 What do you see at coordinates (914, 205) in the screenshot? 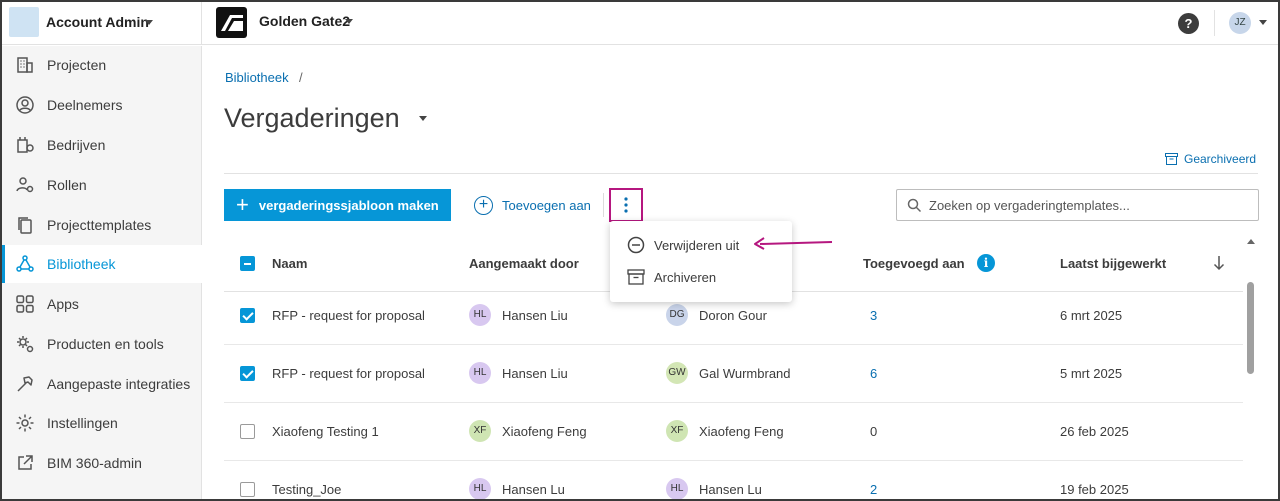
I see `search-icon` at bounding box center [914, 205].